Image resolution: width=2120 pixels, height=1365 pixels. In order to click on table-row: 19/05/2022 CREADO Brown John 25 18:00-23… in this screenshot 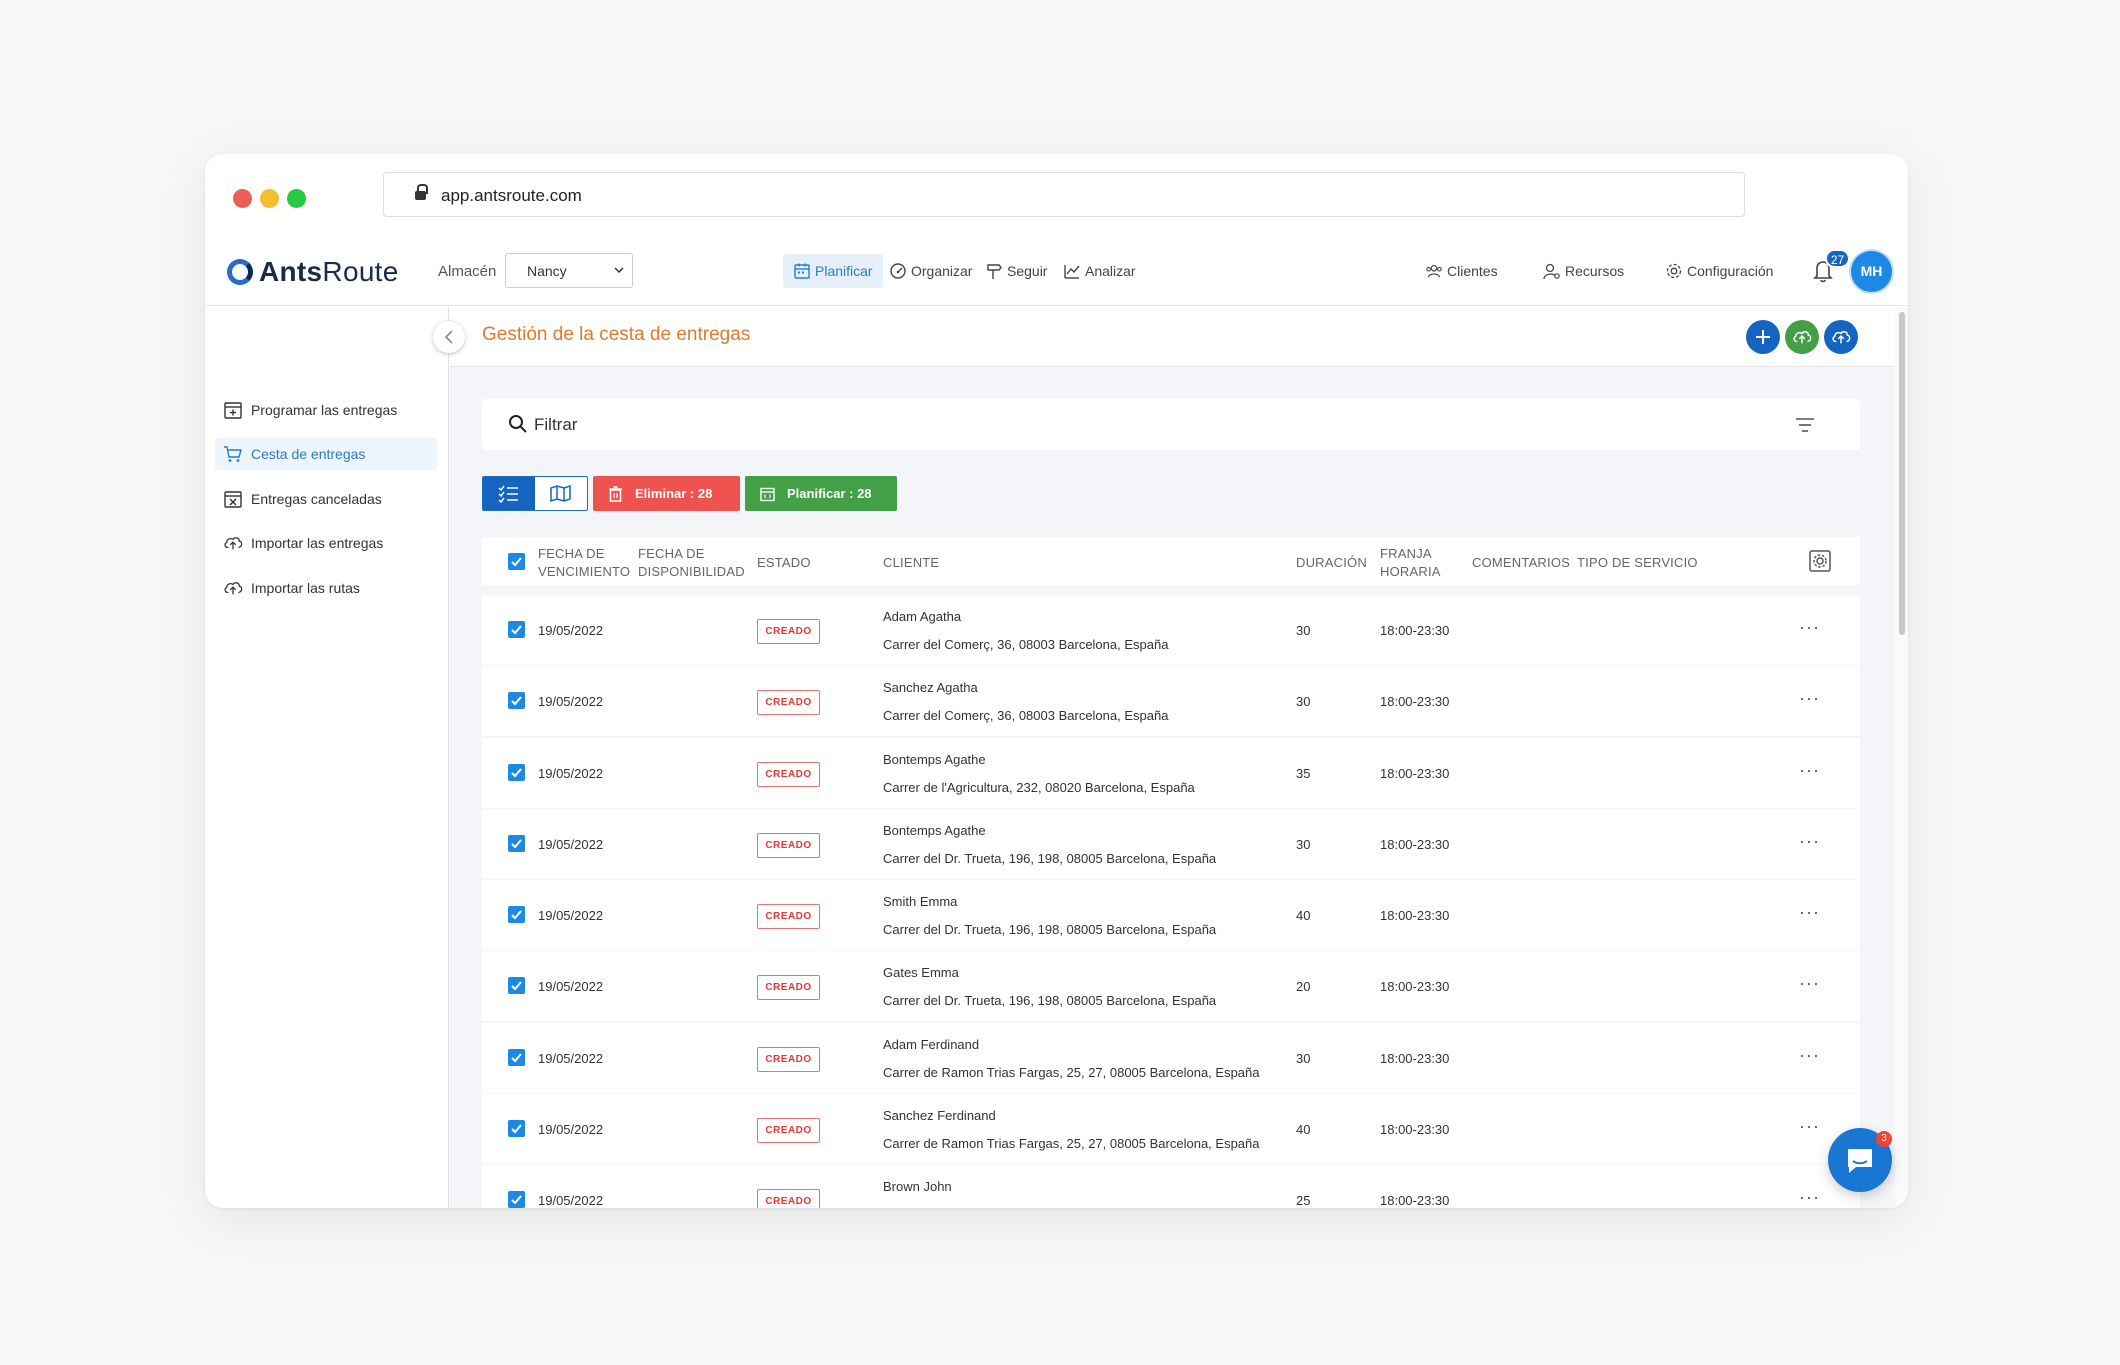, I will do `click(1171, 1186)`.